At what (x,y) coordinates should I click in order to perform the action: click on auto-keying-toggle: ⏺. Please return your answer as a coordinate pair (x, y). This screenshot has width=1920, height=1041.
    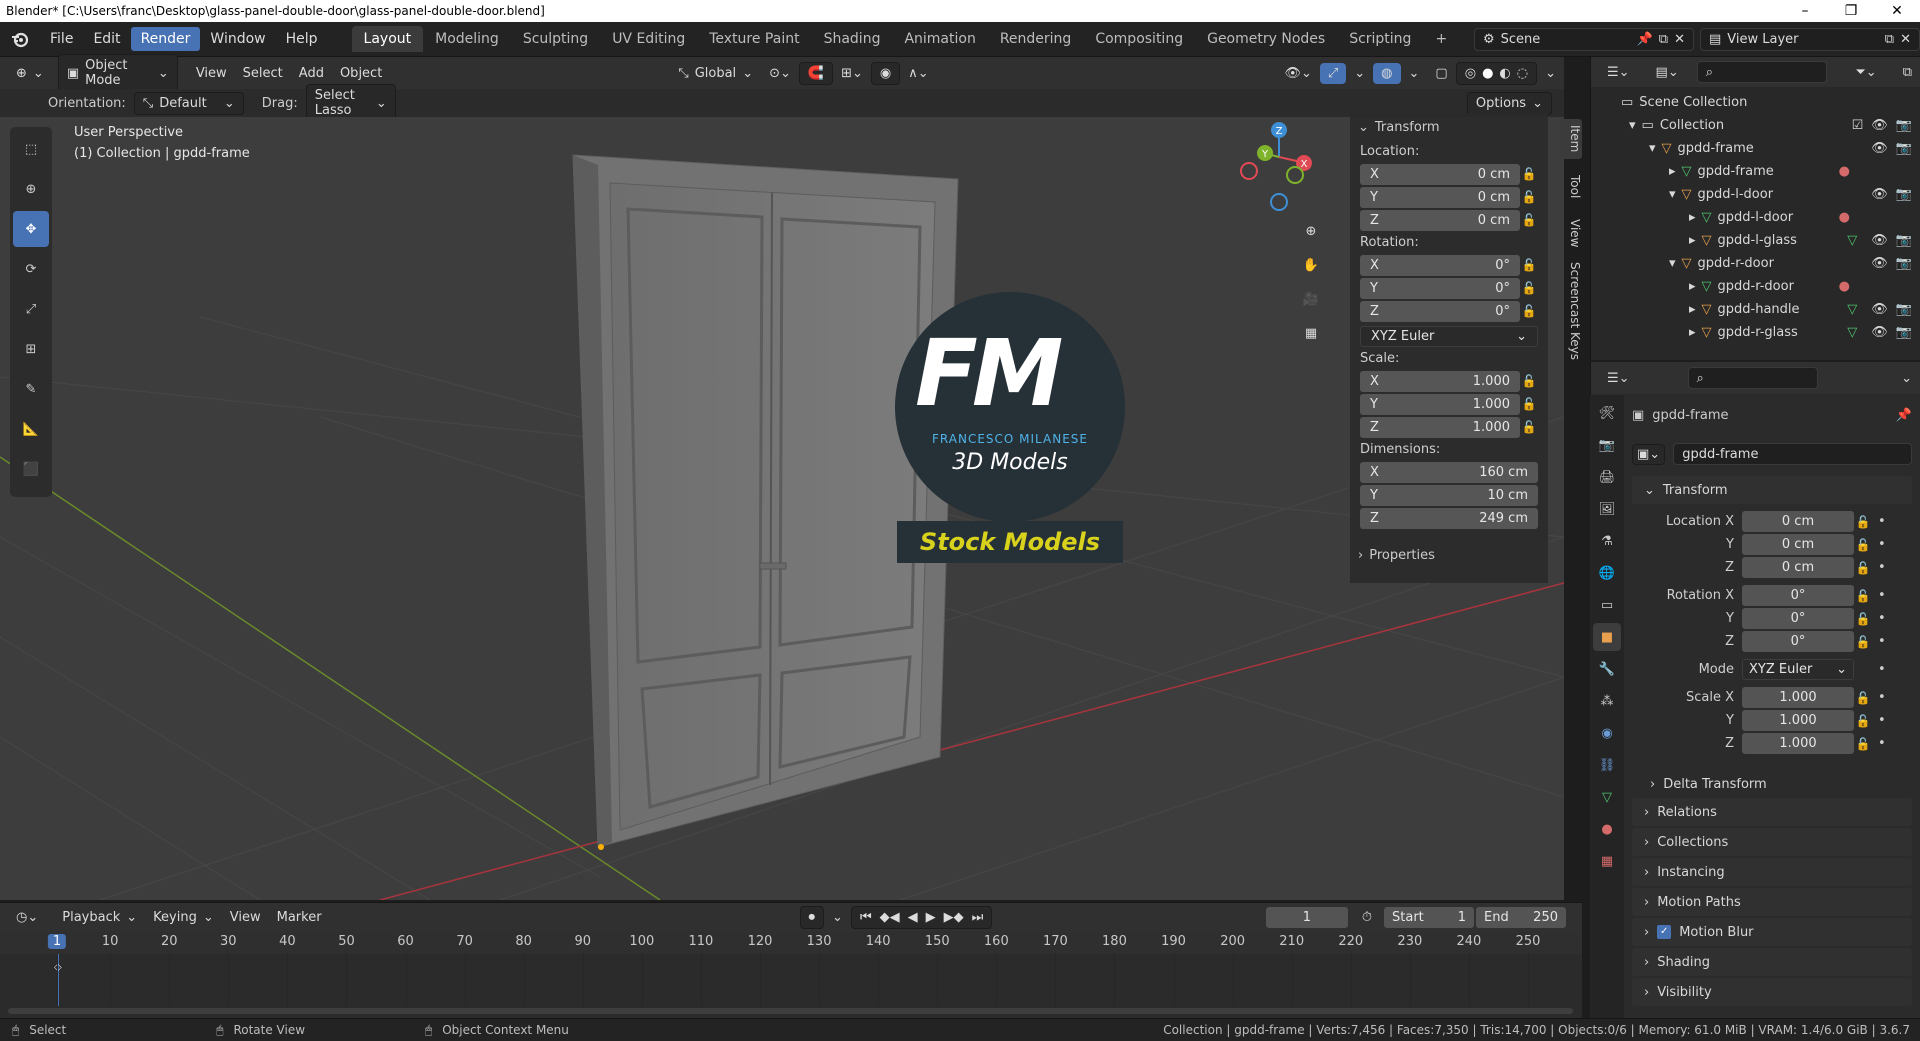
    Looking at the image, I should click on (812, 917).